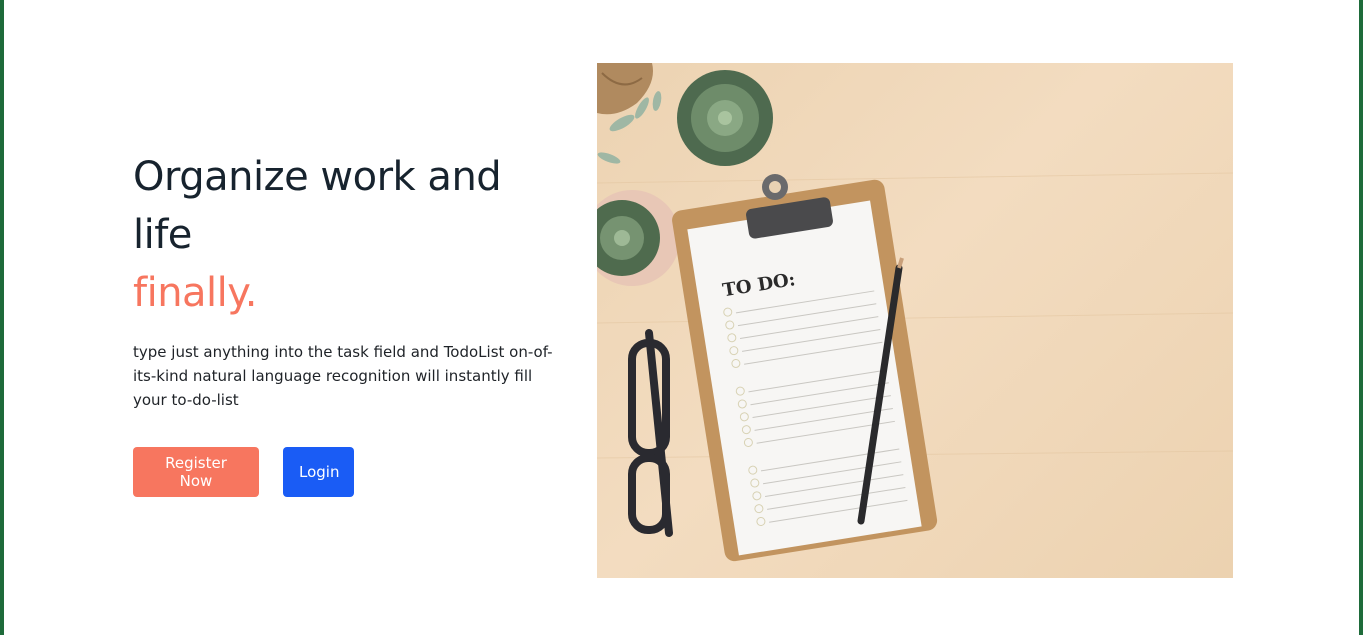 This screenshot has width=1363, height=635. What do you see at coordinates (196, 472) in the screenshot?
I see `register-now-button: Register Now` at bounding box center [196, 472].